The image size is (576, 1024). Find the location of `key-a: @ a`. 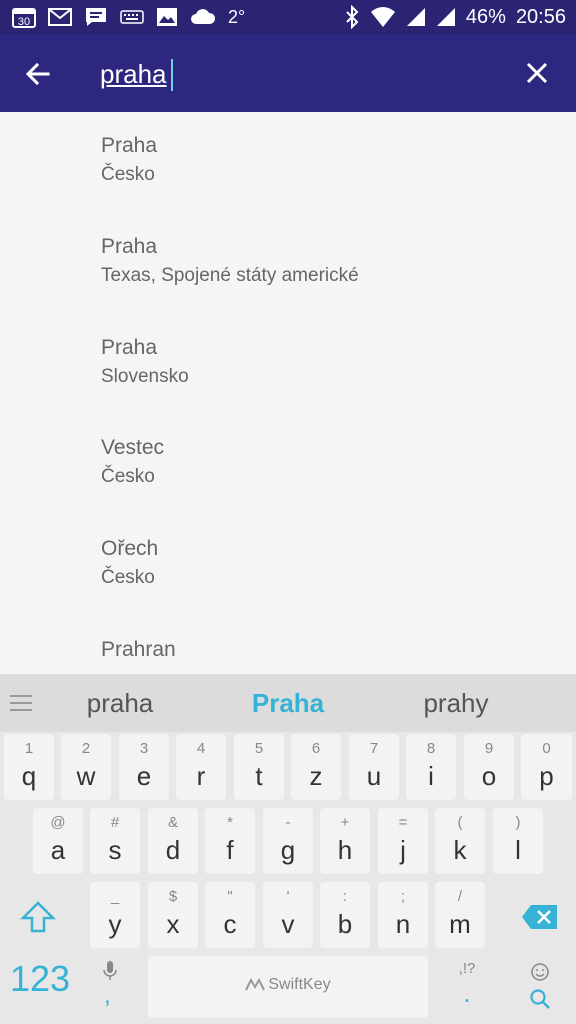

key-a: @ a is located at coordinates (58, 841).